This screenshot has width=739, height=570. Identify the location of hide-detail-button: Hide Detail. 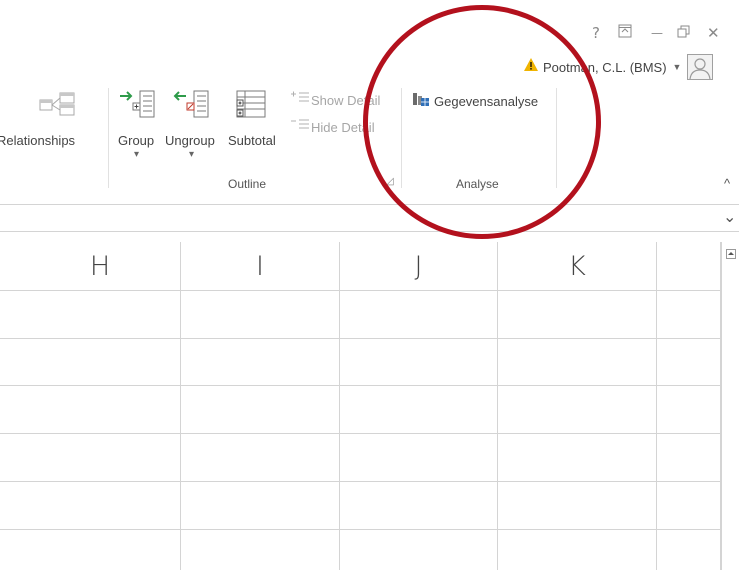
(332, 127).